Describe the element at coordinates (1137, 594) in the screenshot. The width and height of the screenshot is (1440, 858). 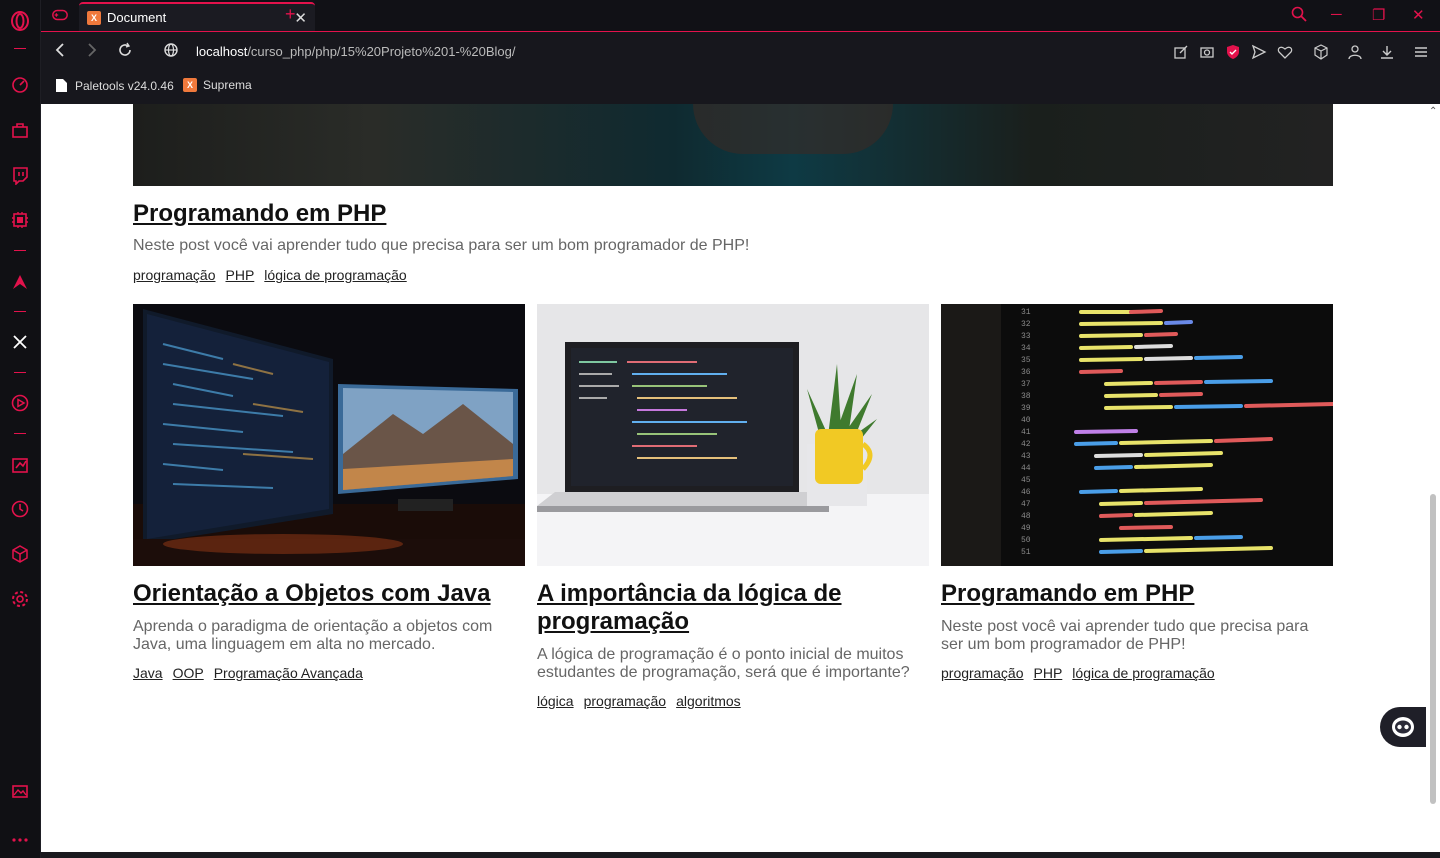
I see `post-title-php: Programando em PHP` at that location.